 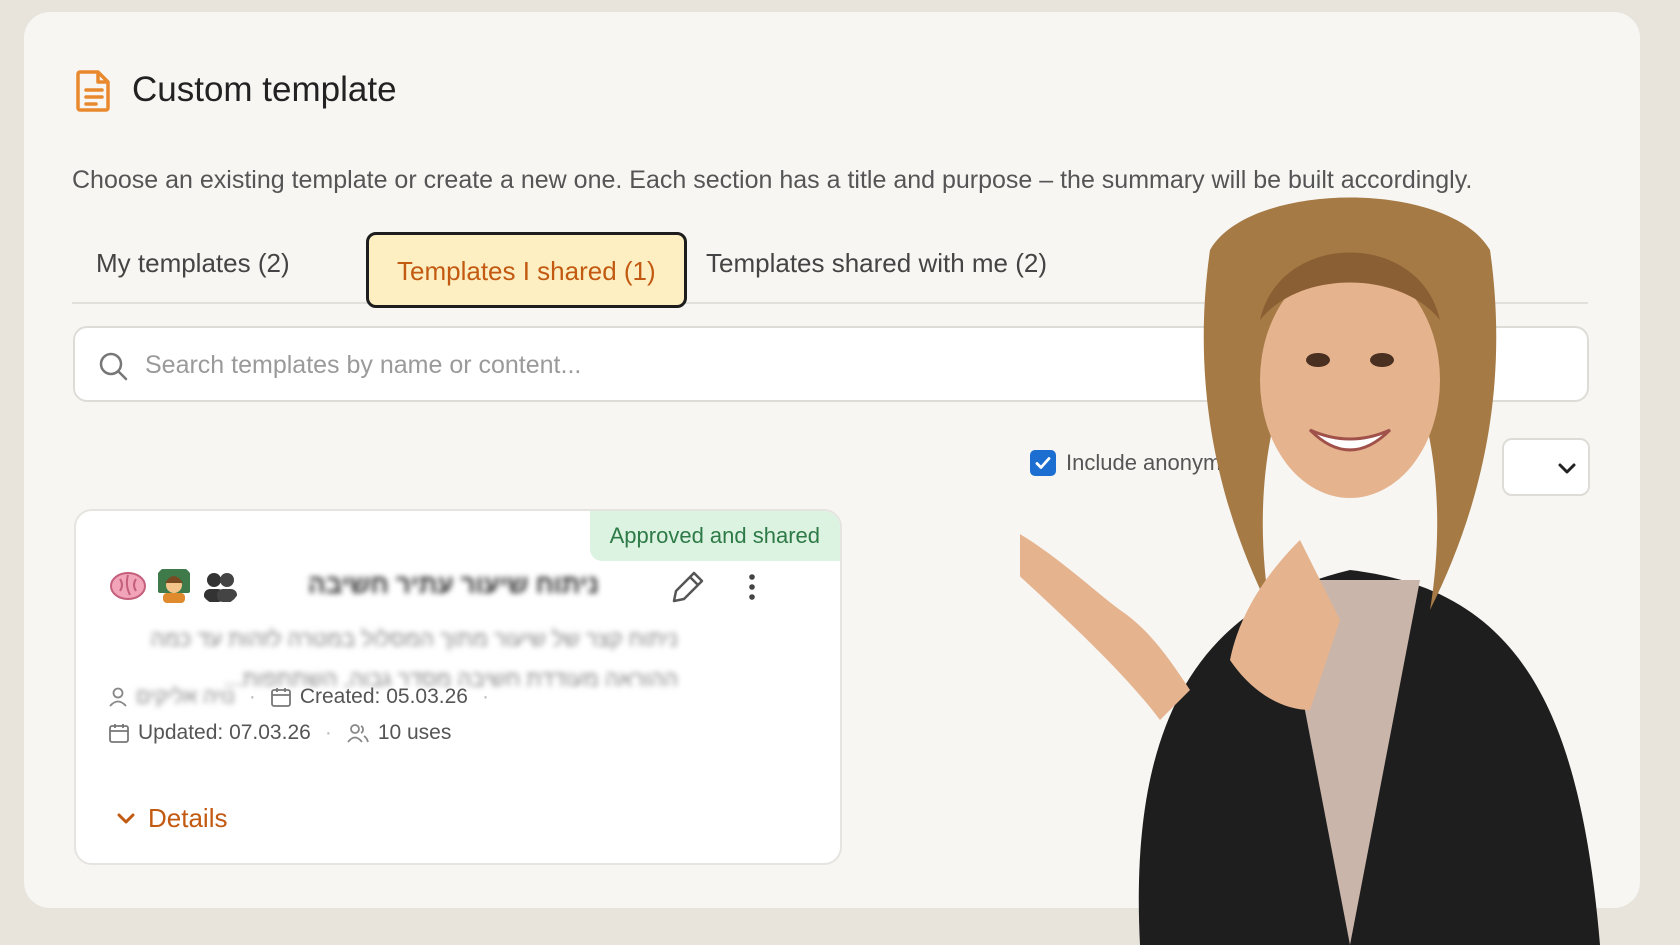 I want to click on users-icon, so click(x=358, y=733).